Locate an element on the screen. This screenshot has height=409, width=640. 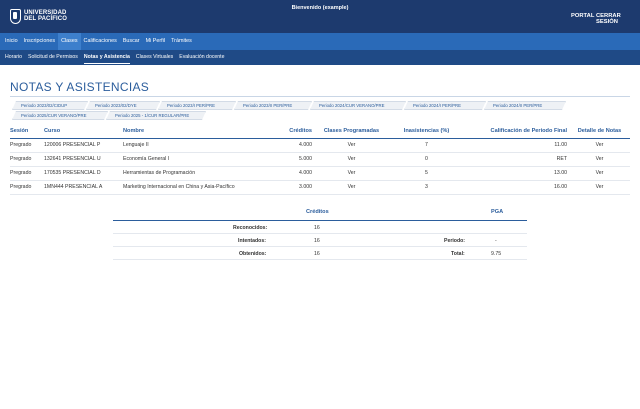
submenu-item-clases-virtuales: Clases Virtuales is located at coordinates (154, 57).